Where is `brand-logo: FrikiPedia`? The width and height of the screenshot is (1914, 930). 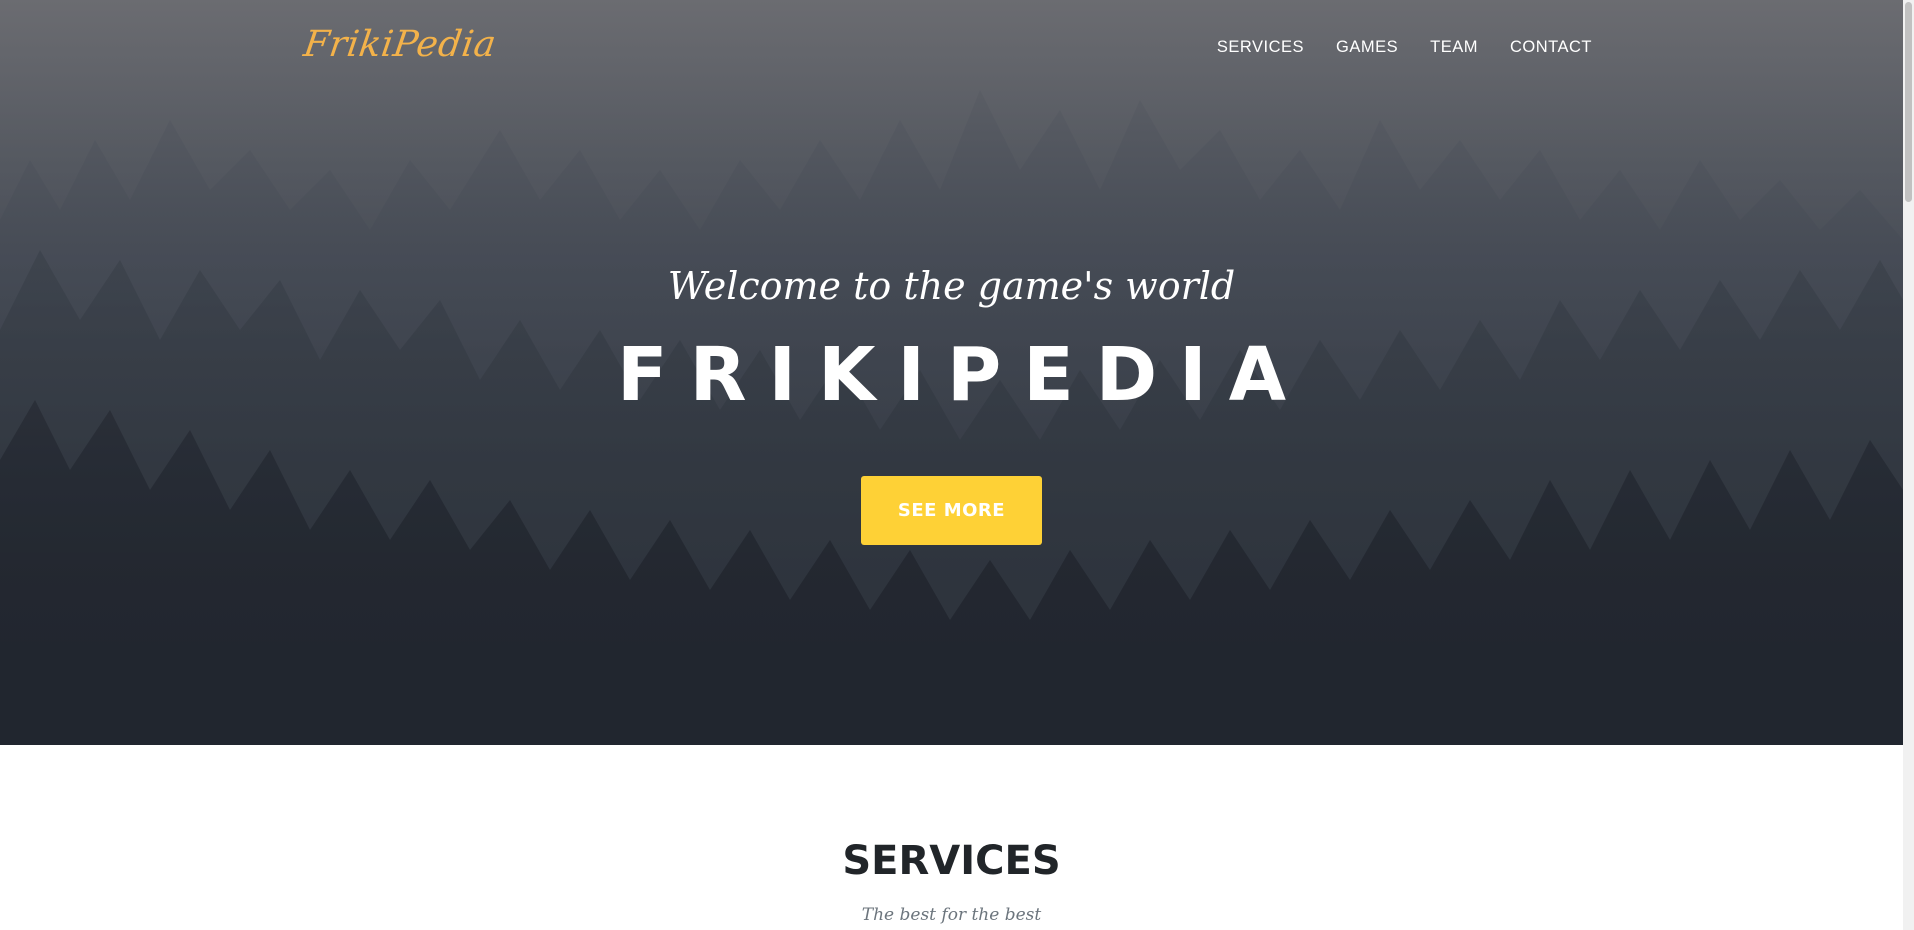
brand-logo: FrikiPedia is located at coordinates (400, 44).